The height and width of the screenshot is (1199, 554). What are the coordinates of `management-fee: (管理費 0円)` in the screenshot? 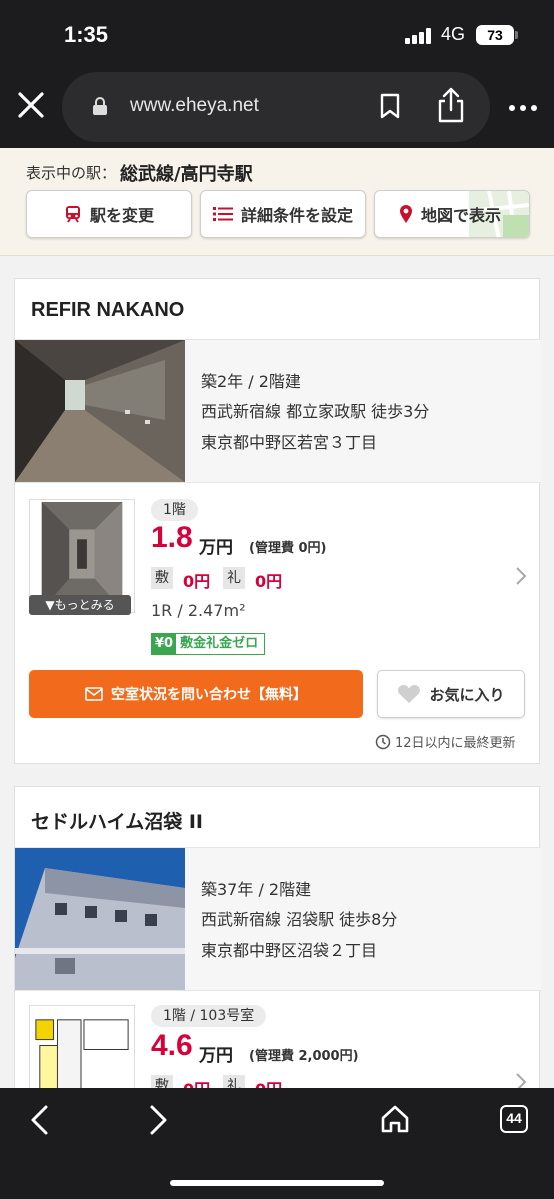 It's located at (288, 548).